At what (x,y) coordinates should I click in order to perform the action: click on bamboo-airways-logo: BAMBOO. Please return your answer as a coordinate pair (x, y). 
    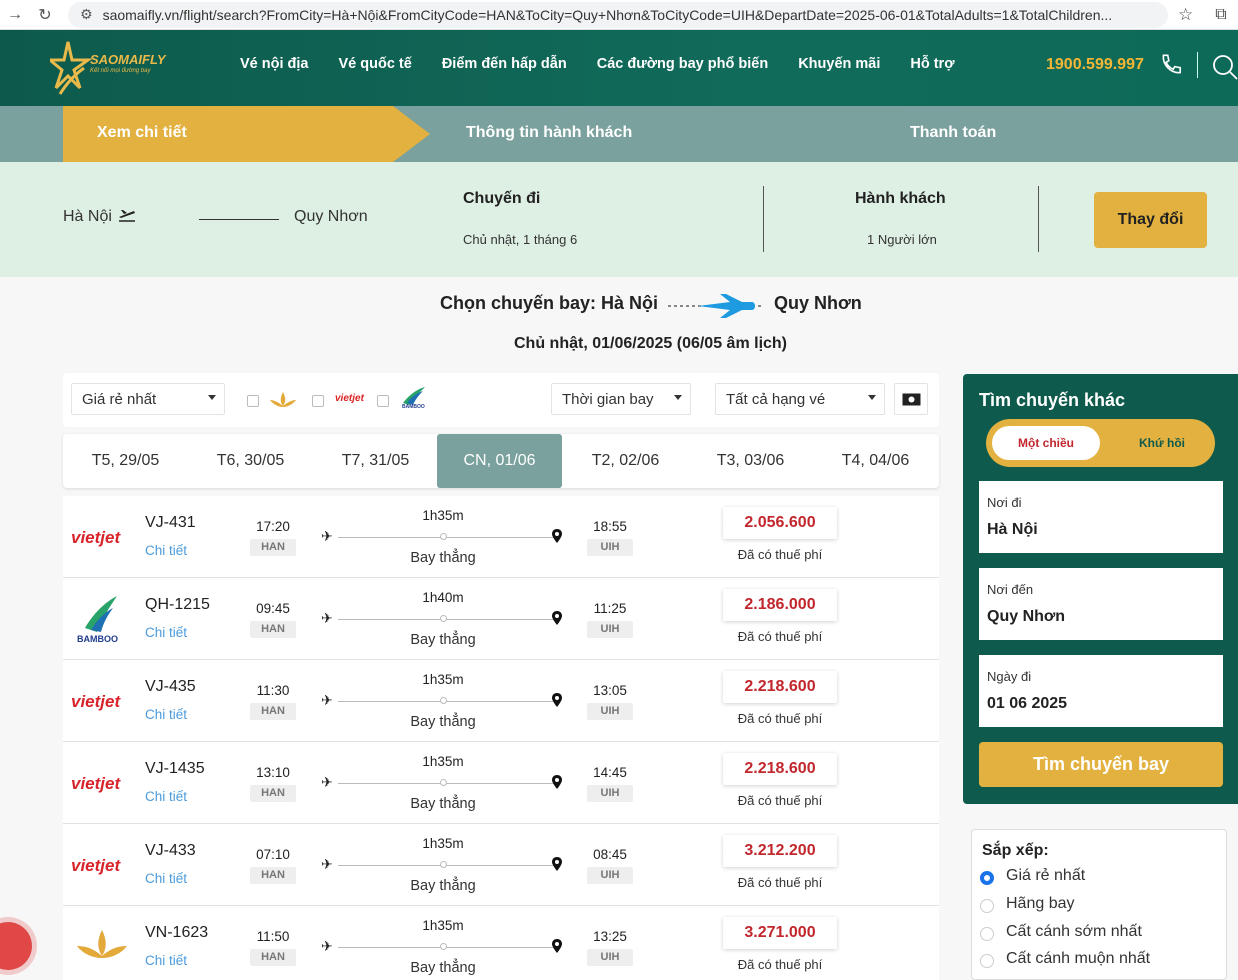
    Looking at the image, I should click on (97, 620).